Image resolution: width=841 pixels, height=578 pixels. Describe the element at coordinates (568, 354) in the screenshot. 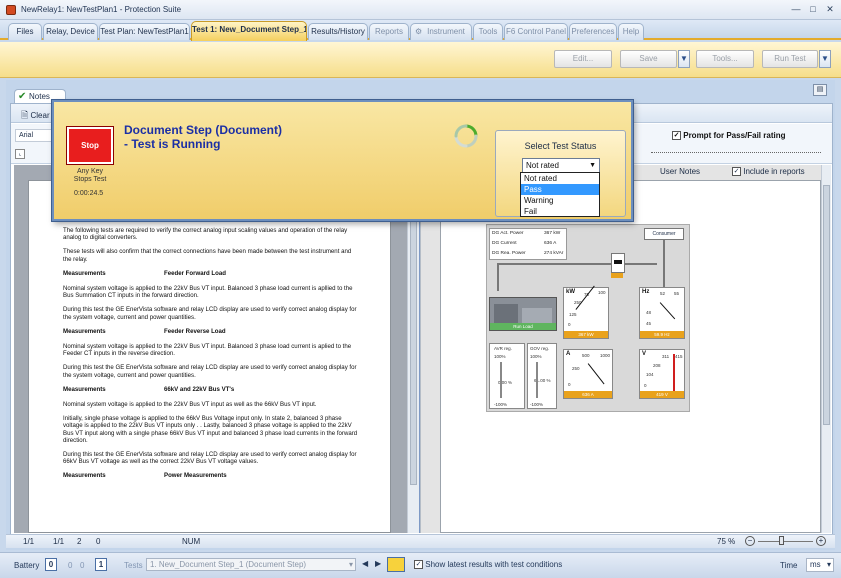

I see `amp-unit: A` at that location.